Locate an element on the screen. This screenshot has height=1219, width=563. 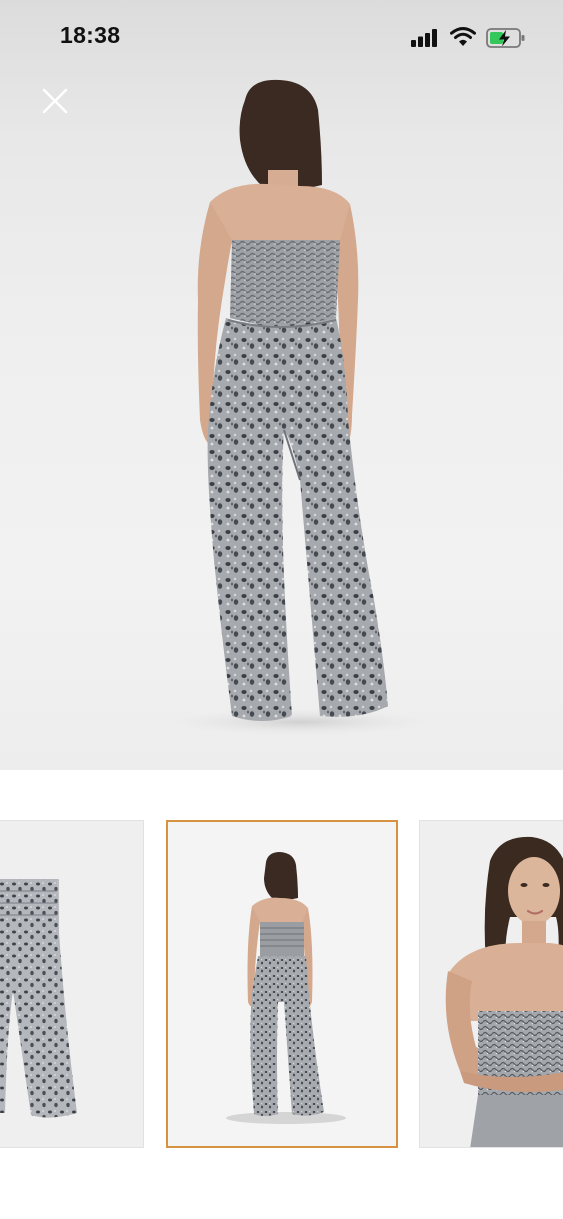
status-bar: 18:38 is located at coordinates (281, 38).